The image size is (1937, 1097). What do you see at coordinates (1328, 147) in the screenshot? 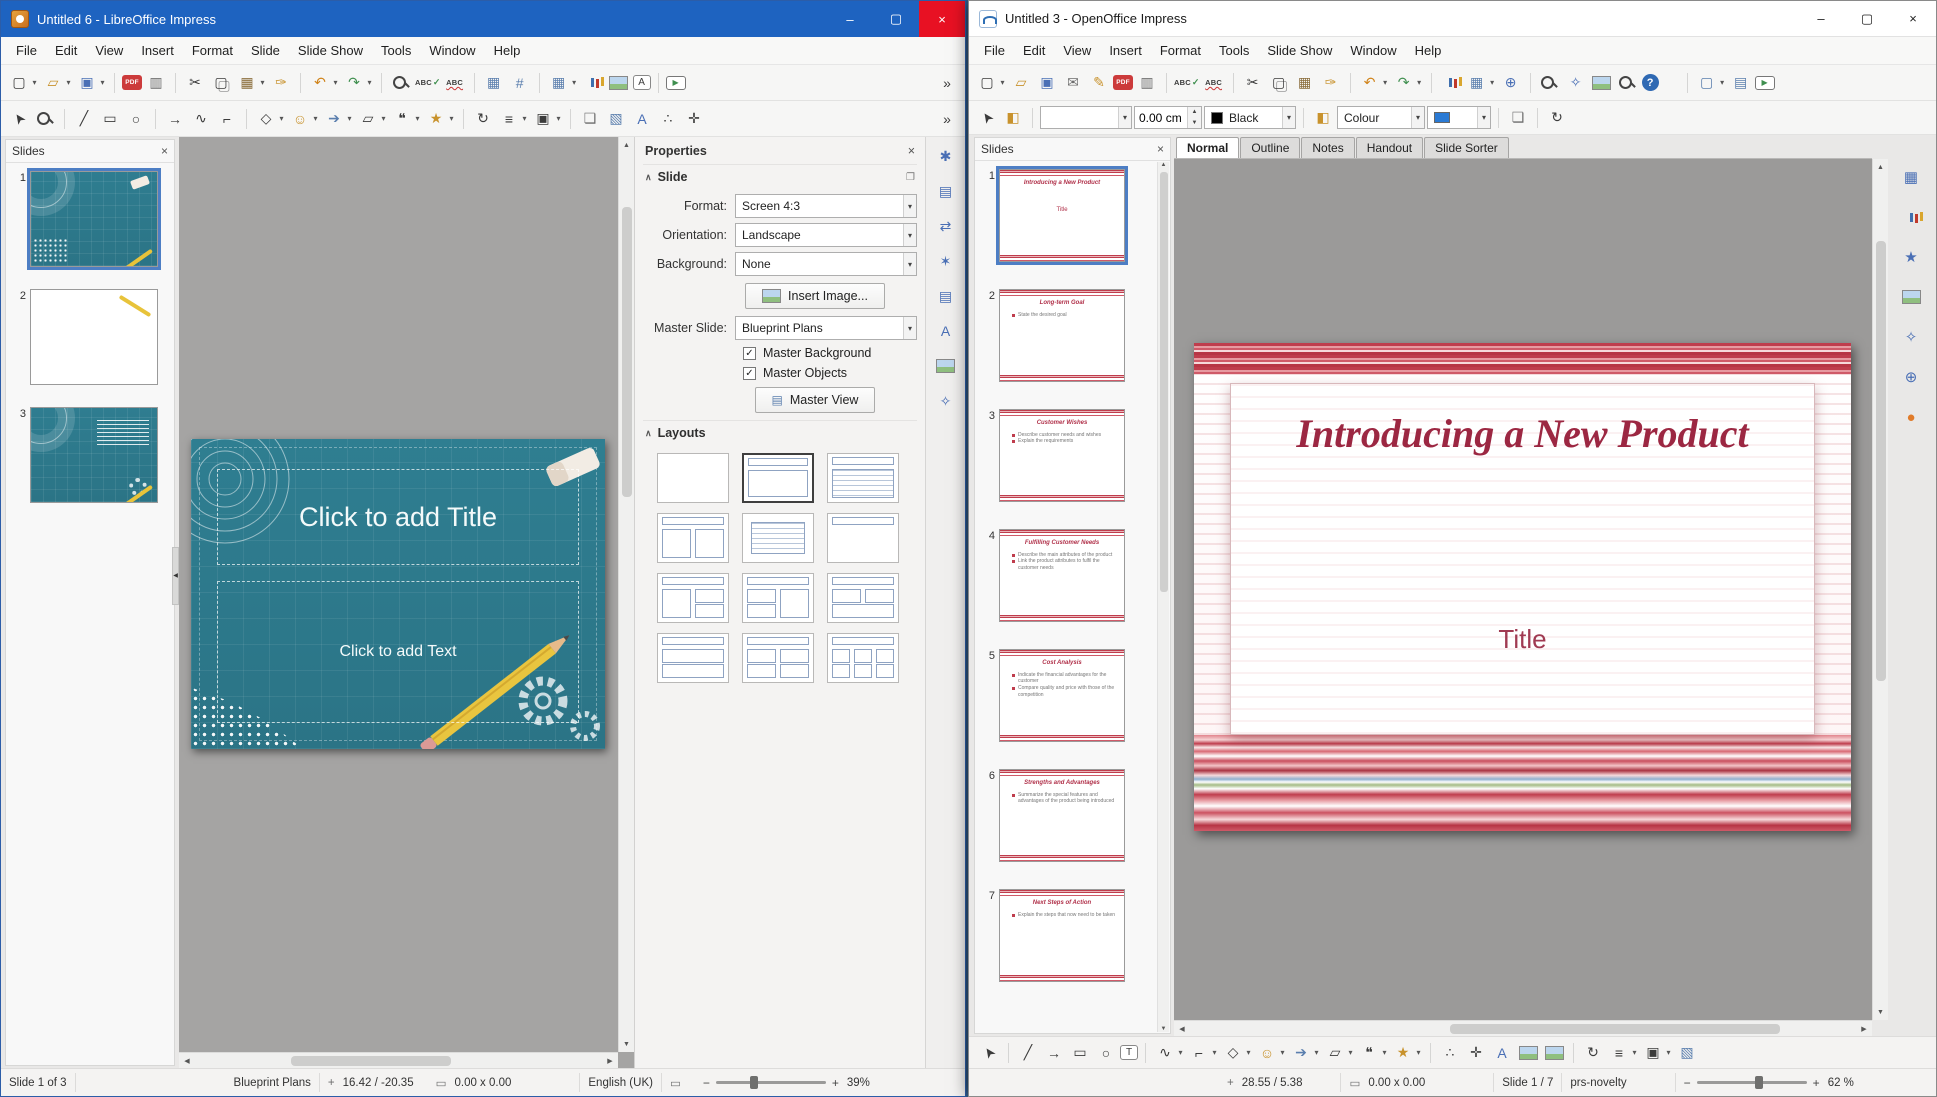
I see `tab-notes: Notes` at bounding box center [1328, 147].